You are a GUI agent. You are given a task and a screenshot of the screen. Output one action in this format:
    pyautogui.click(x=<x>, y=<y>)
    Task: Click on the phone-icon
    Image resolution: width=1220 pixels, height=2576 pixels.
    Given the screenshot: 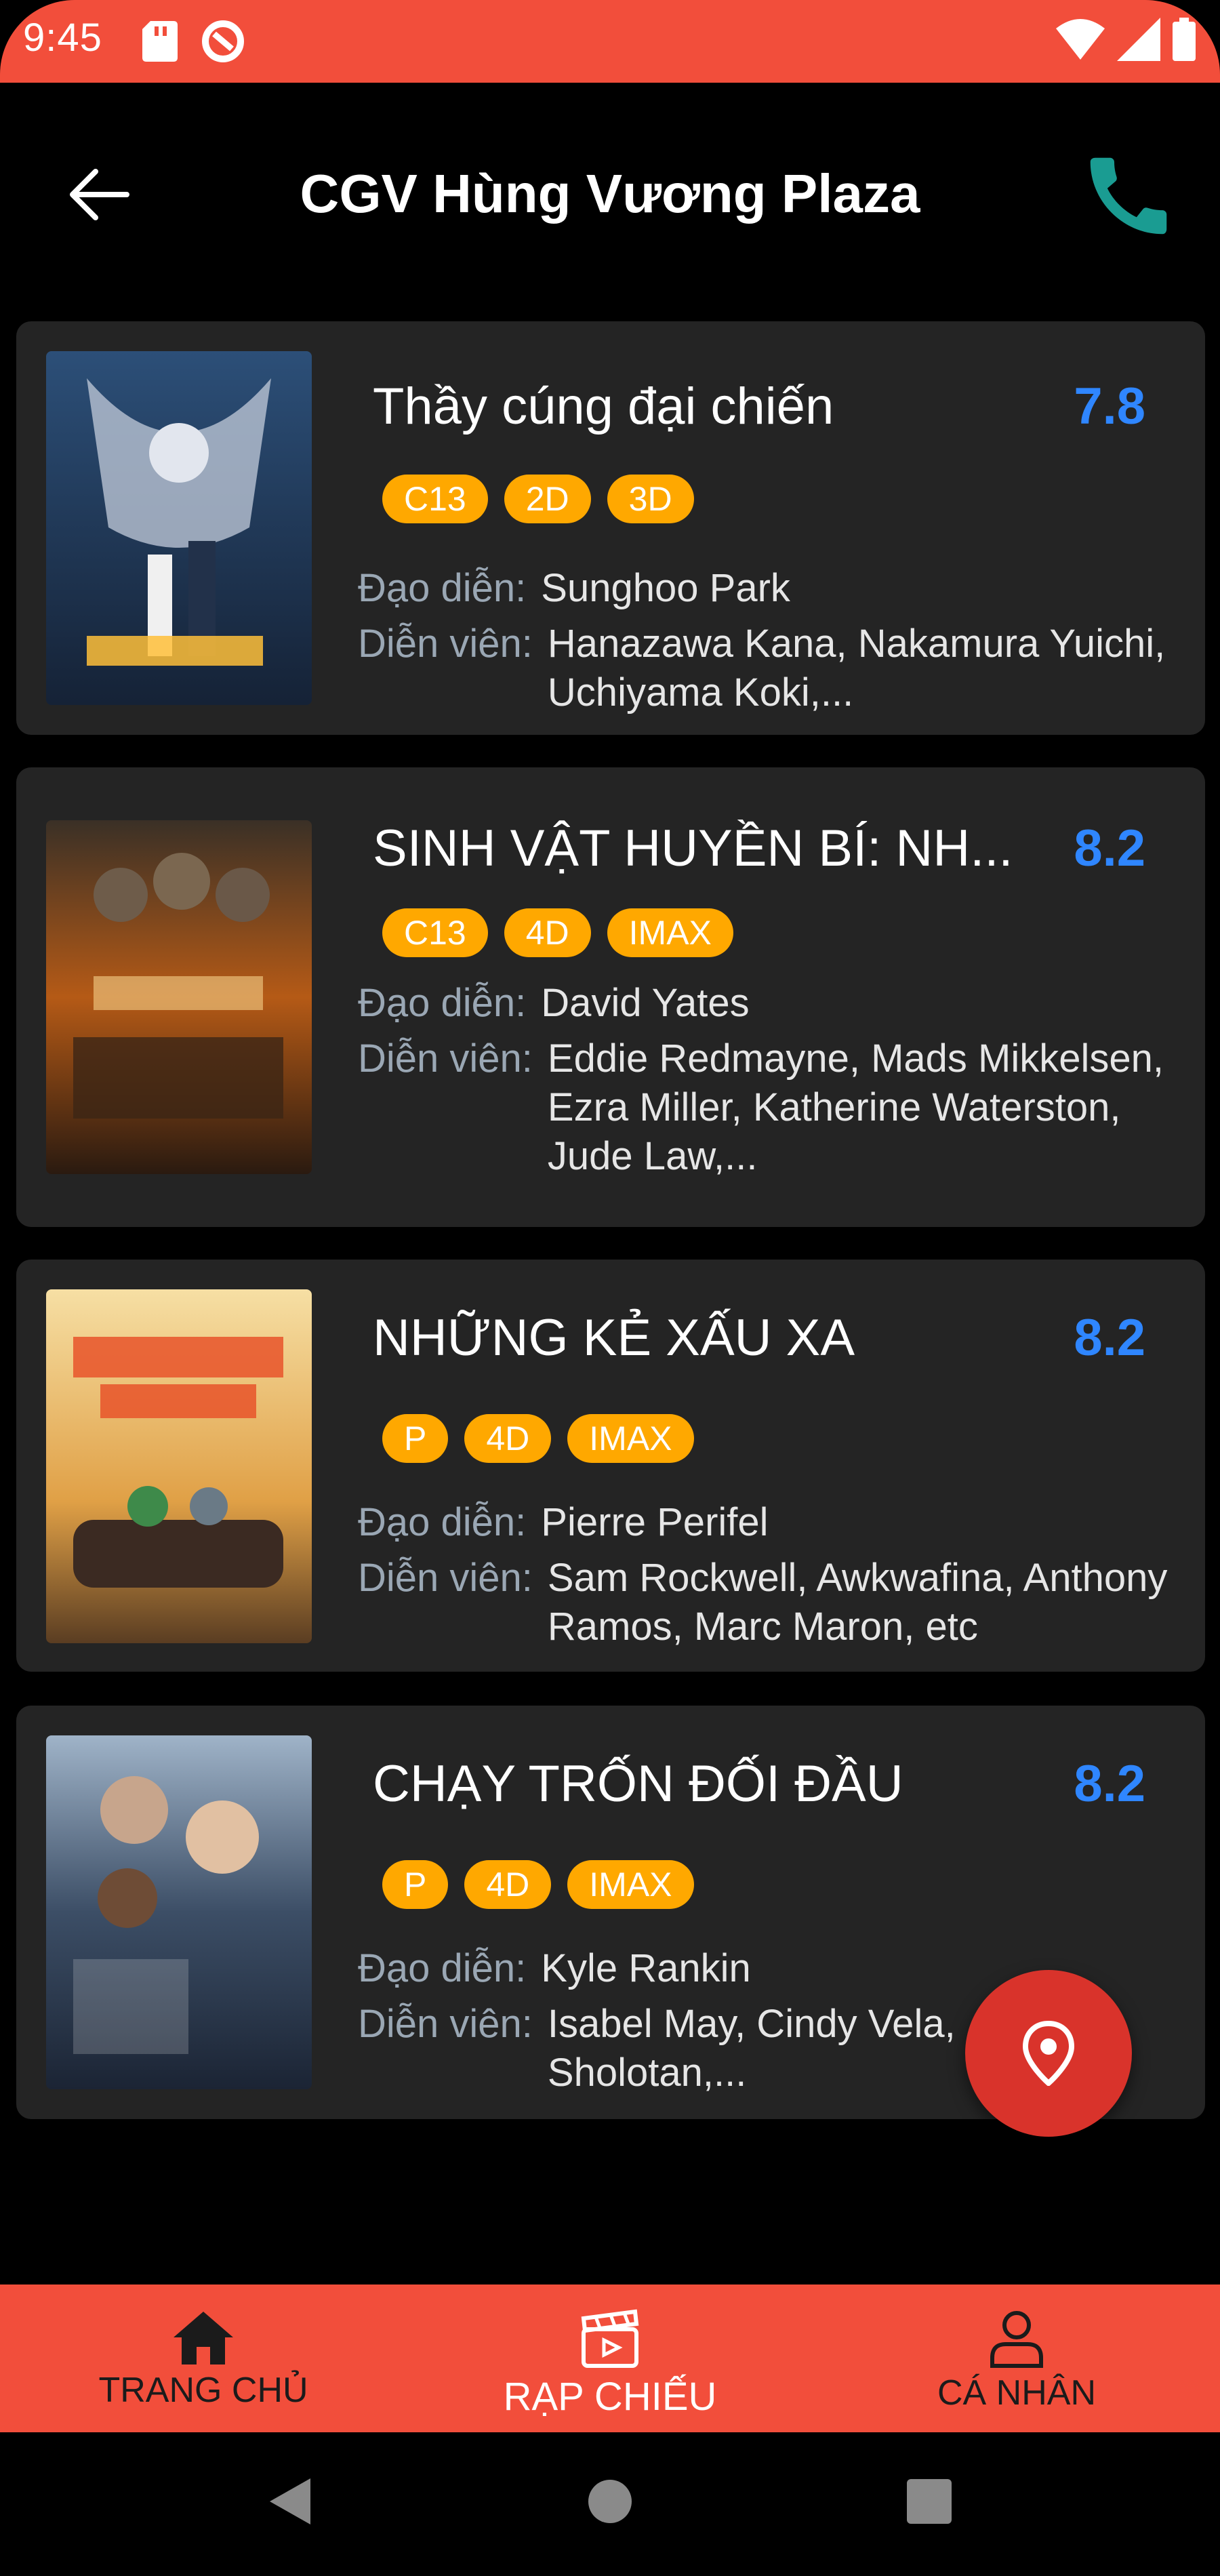 What is the action you would take?
    pyautogui.click(x=1128, y=196)
    